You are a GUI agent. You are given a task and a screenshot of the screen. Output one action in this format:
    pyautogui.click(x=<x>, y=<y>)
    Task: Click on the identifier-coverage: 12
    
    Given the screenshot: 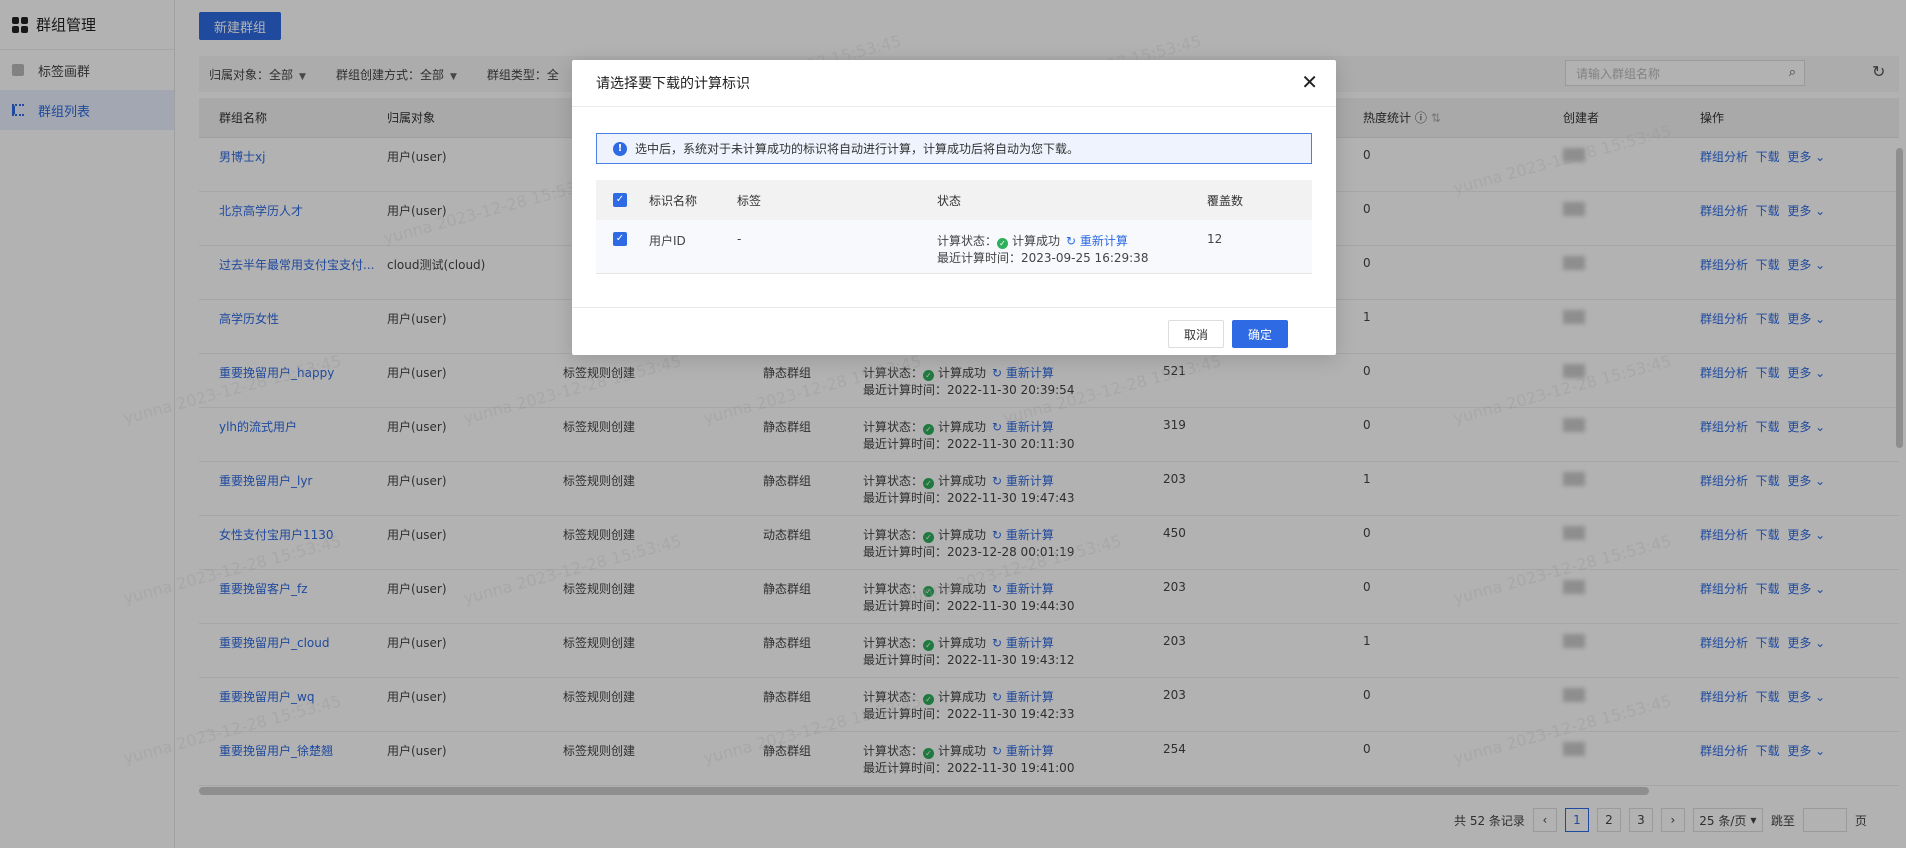 What is the action you would take?
    pyautogui.click(x=1215, y=239)
    